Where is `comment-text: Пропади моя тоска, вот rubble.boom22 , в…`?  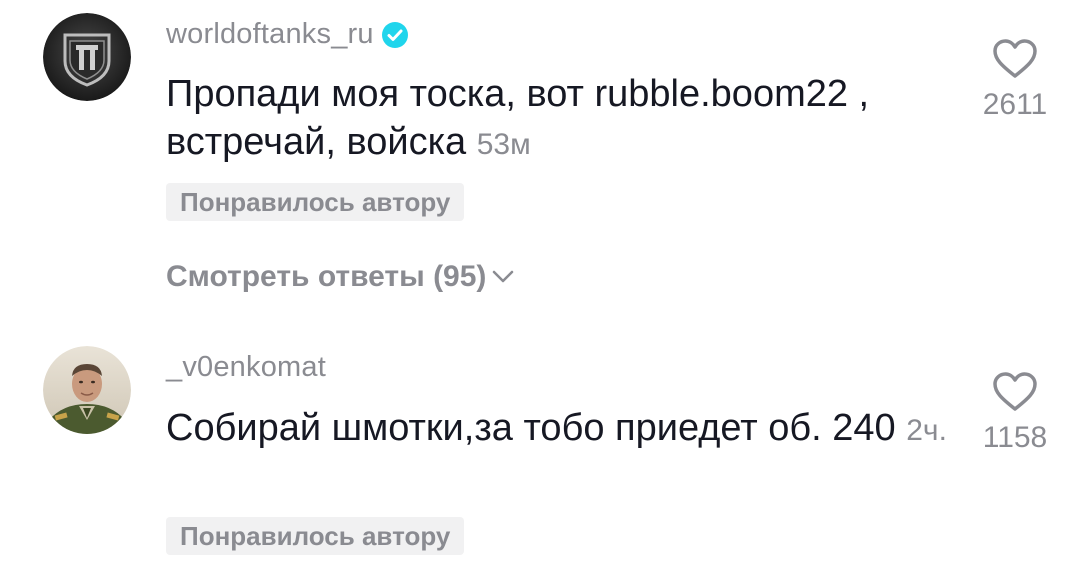 comment-text: Пропади моя тоска, вот rubble.boom22 , в… is located at coordinates (561, 119).